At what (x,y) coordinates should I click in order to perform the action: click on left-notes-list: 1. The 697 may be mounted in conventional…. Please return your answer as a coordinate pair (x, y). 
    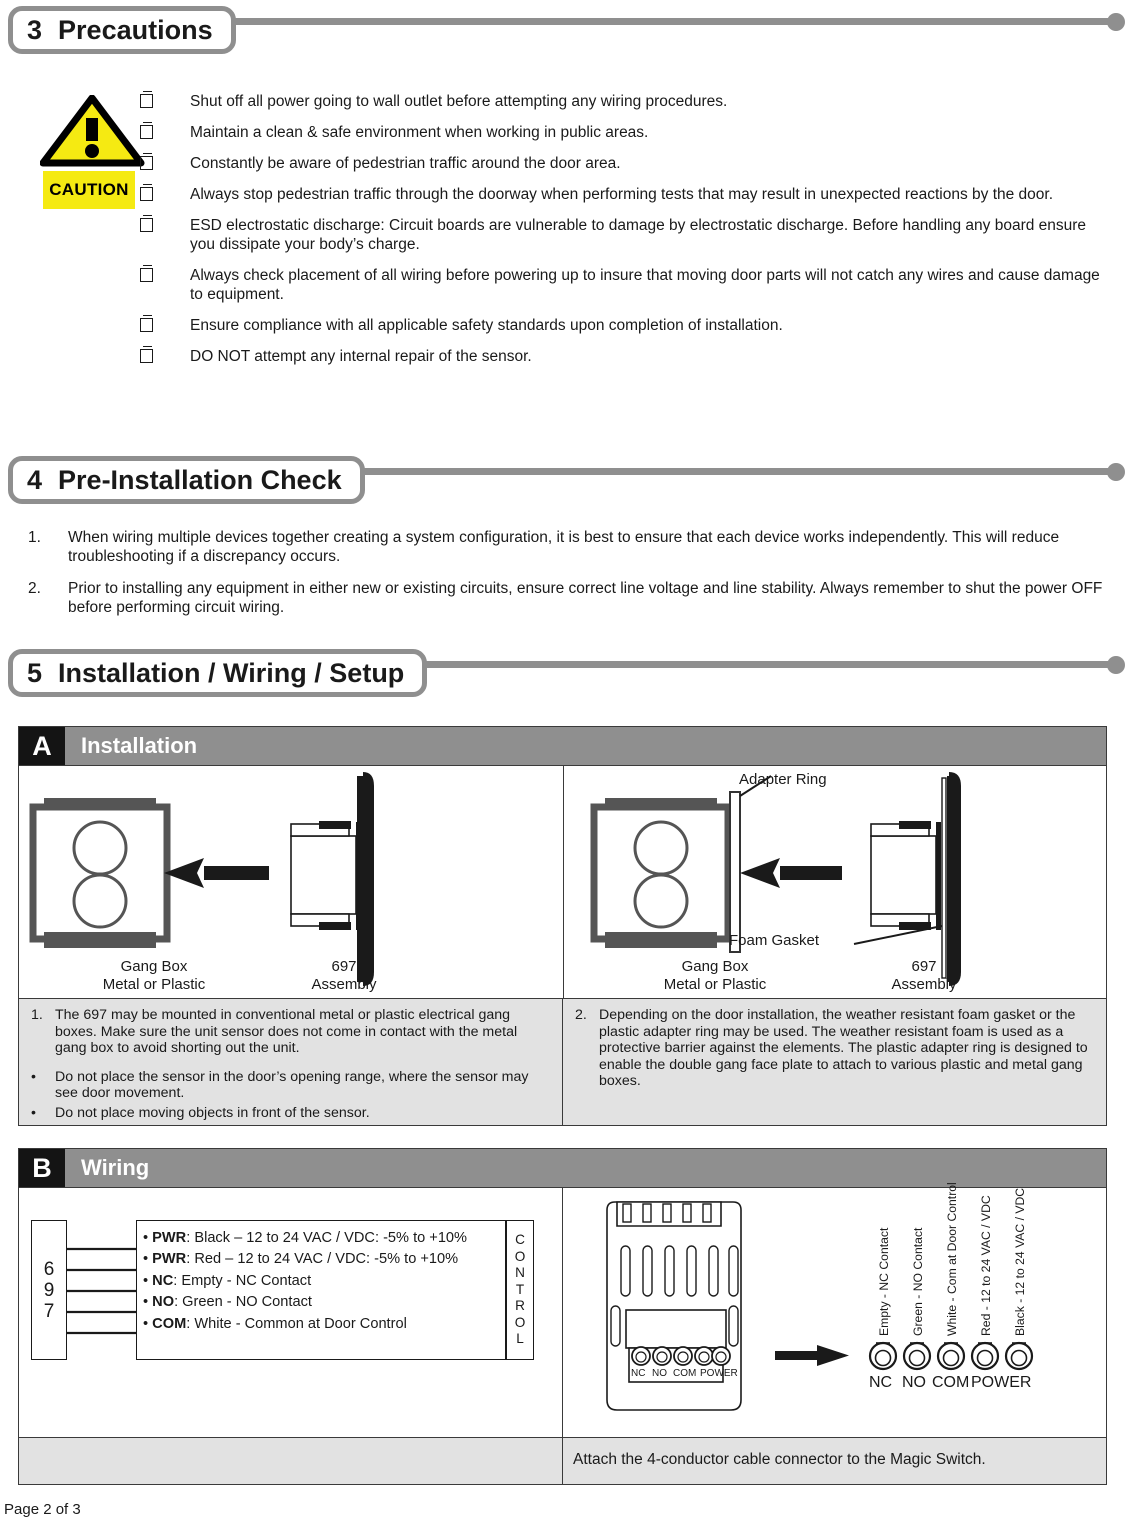
    Looking at the image, I should click on (290, 1064).